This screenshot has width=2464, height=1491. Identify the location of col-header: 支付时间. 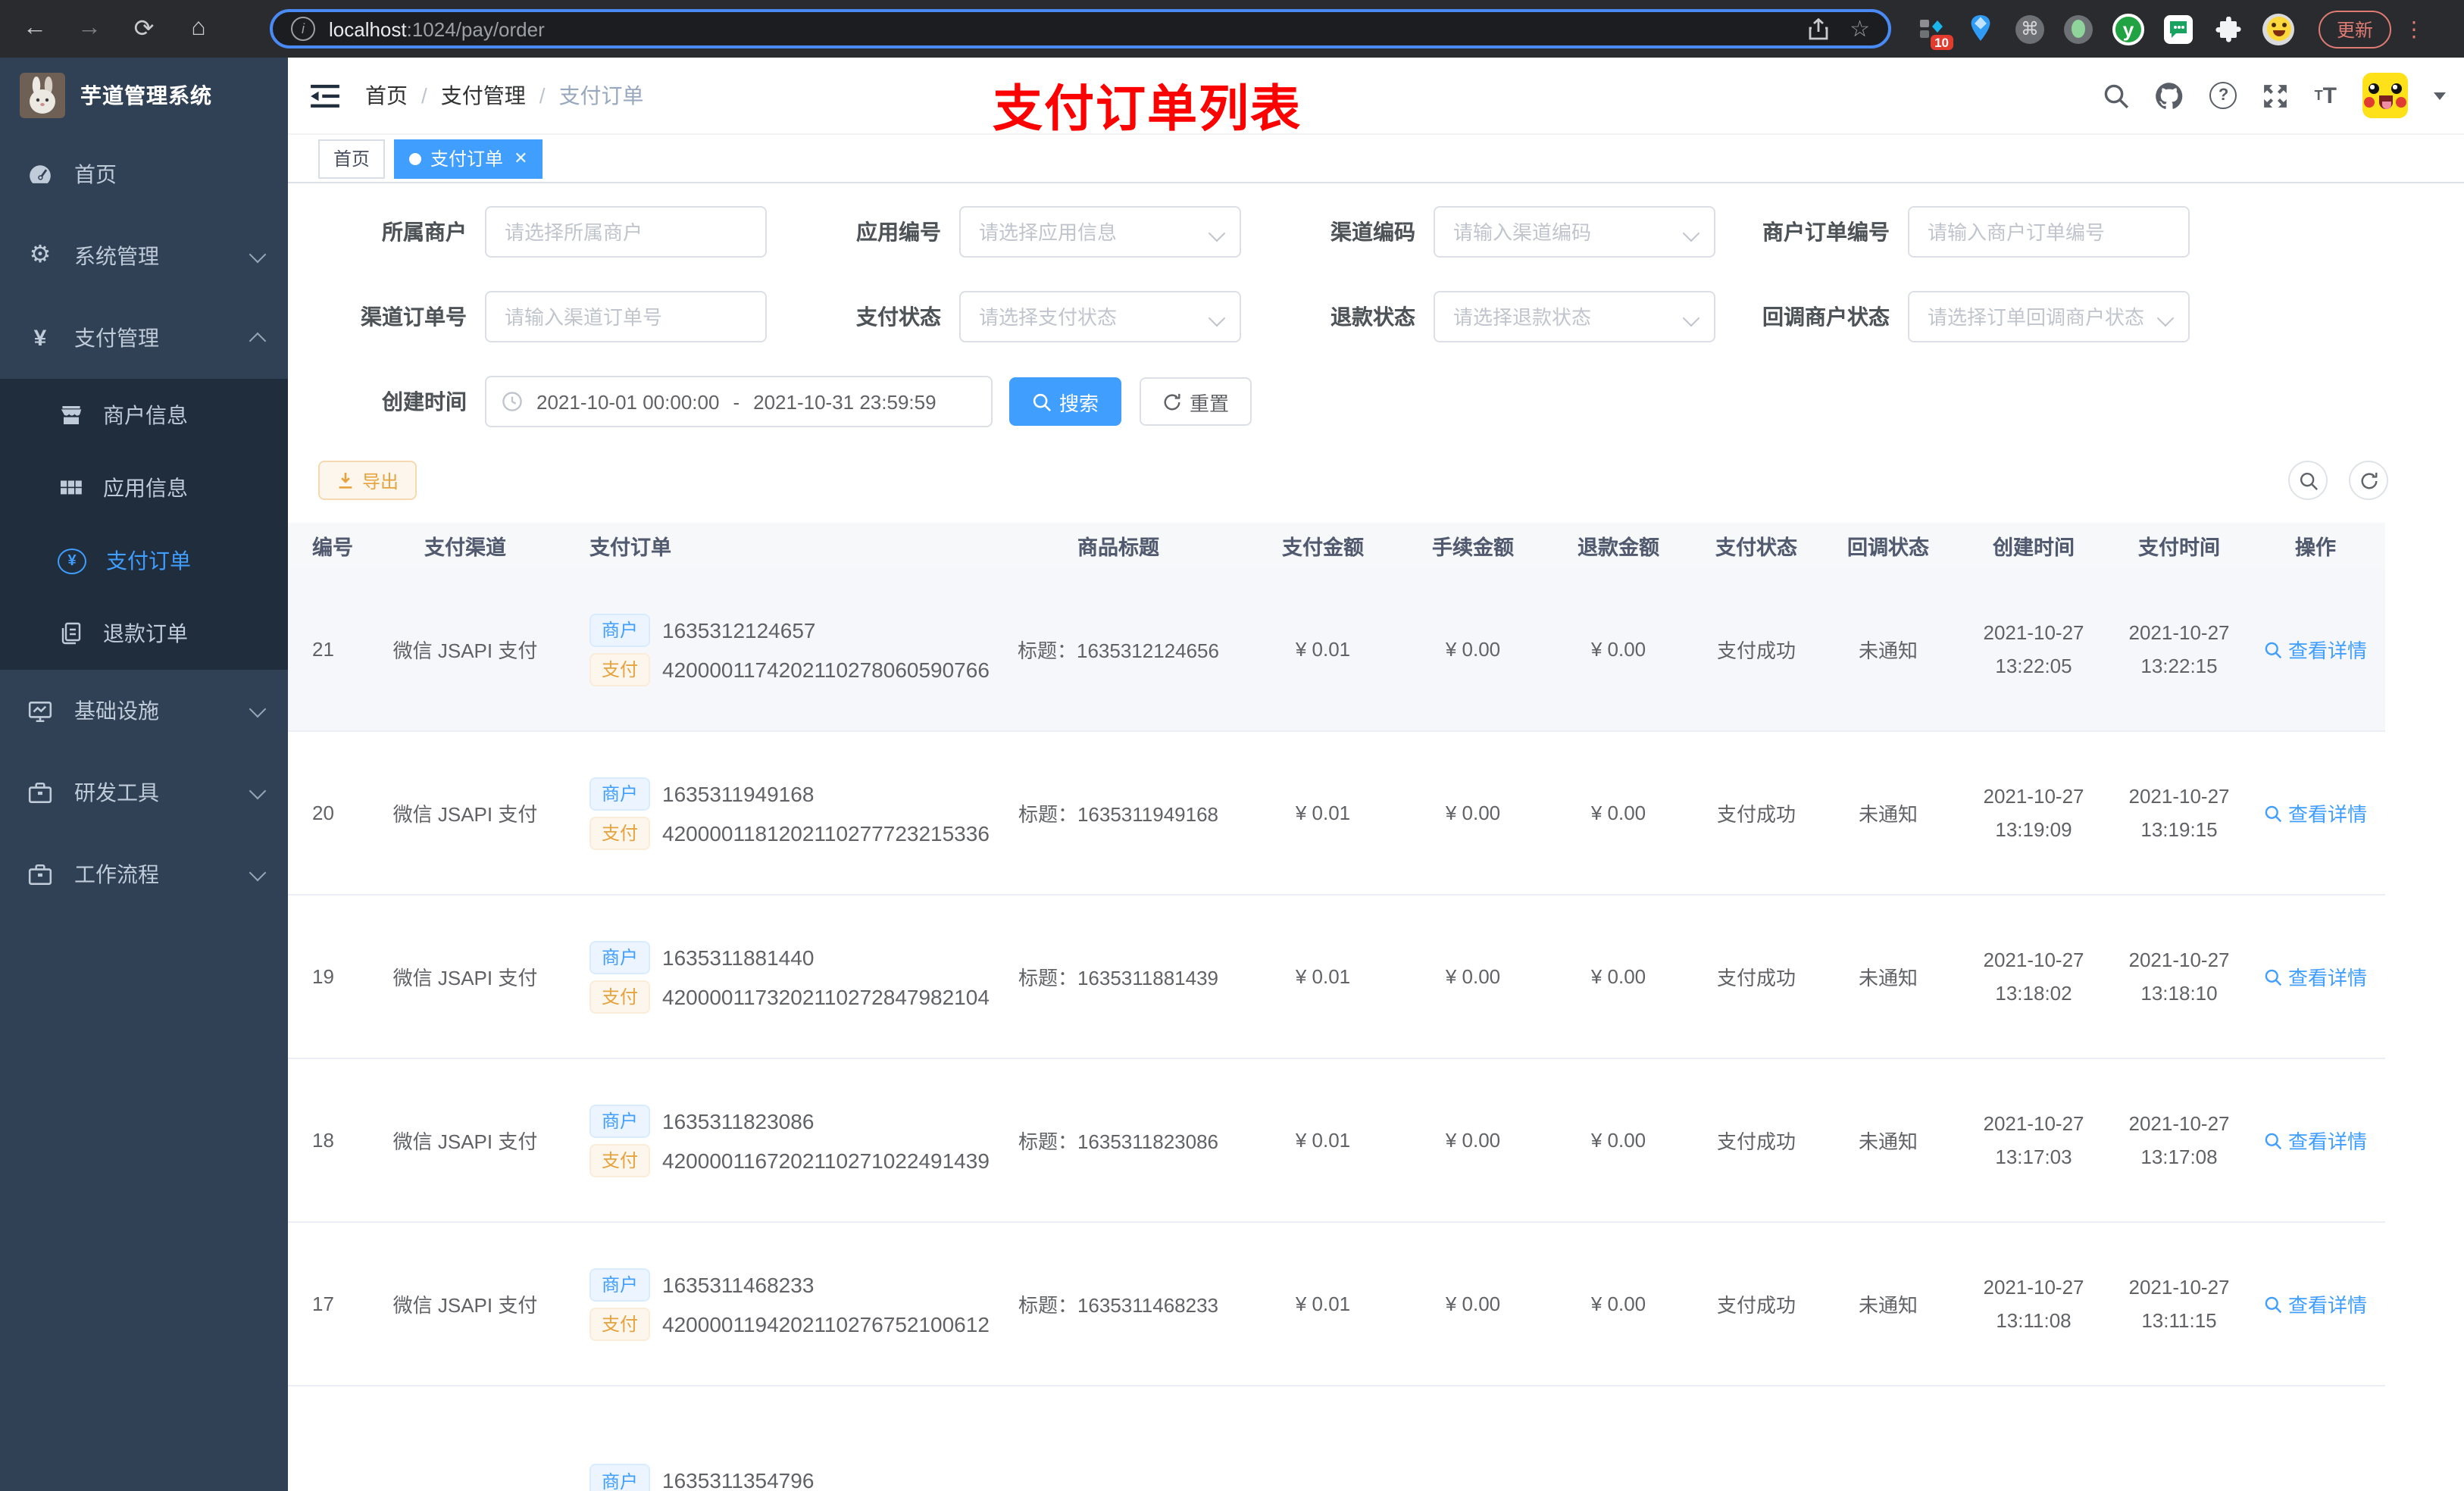
(2179, 545).